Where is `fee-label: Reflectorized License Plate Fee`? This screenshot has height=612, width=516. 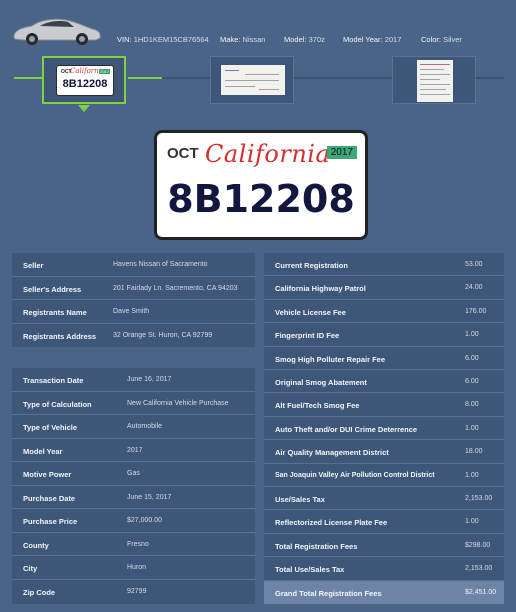
fee-label: Reflectorized License Plate Fee is located at coordinates (331, 523).